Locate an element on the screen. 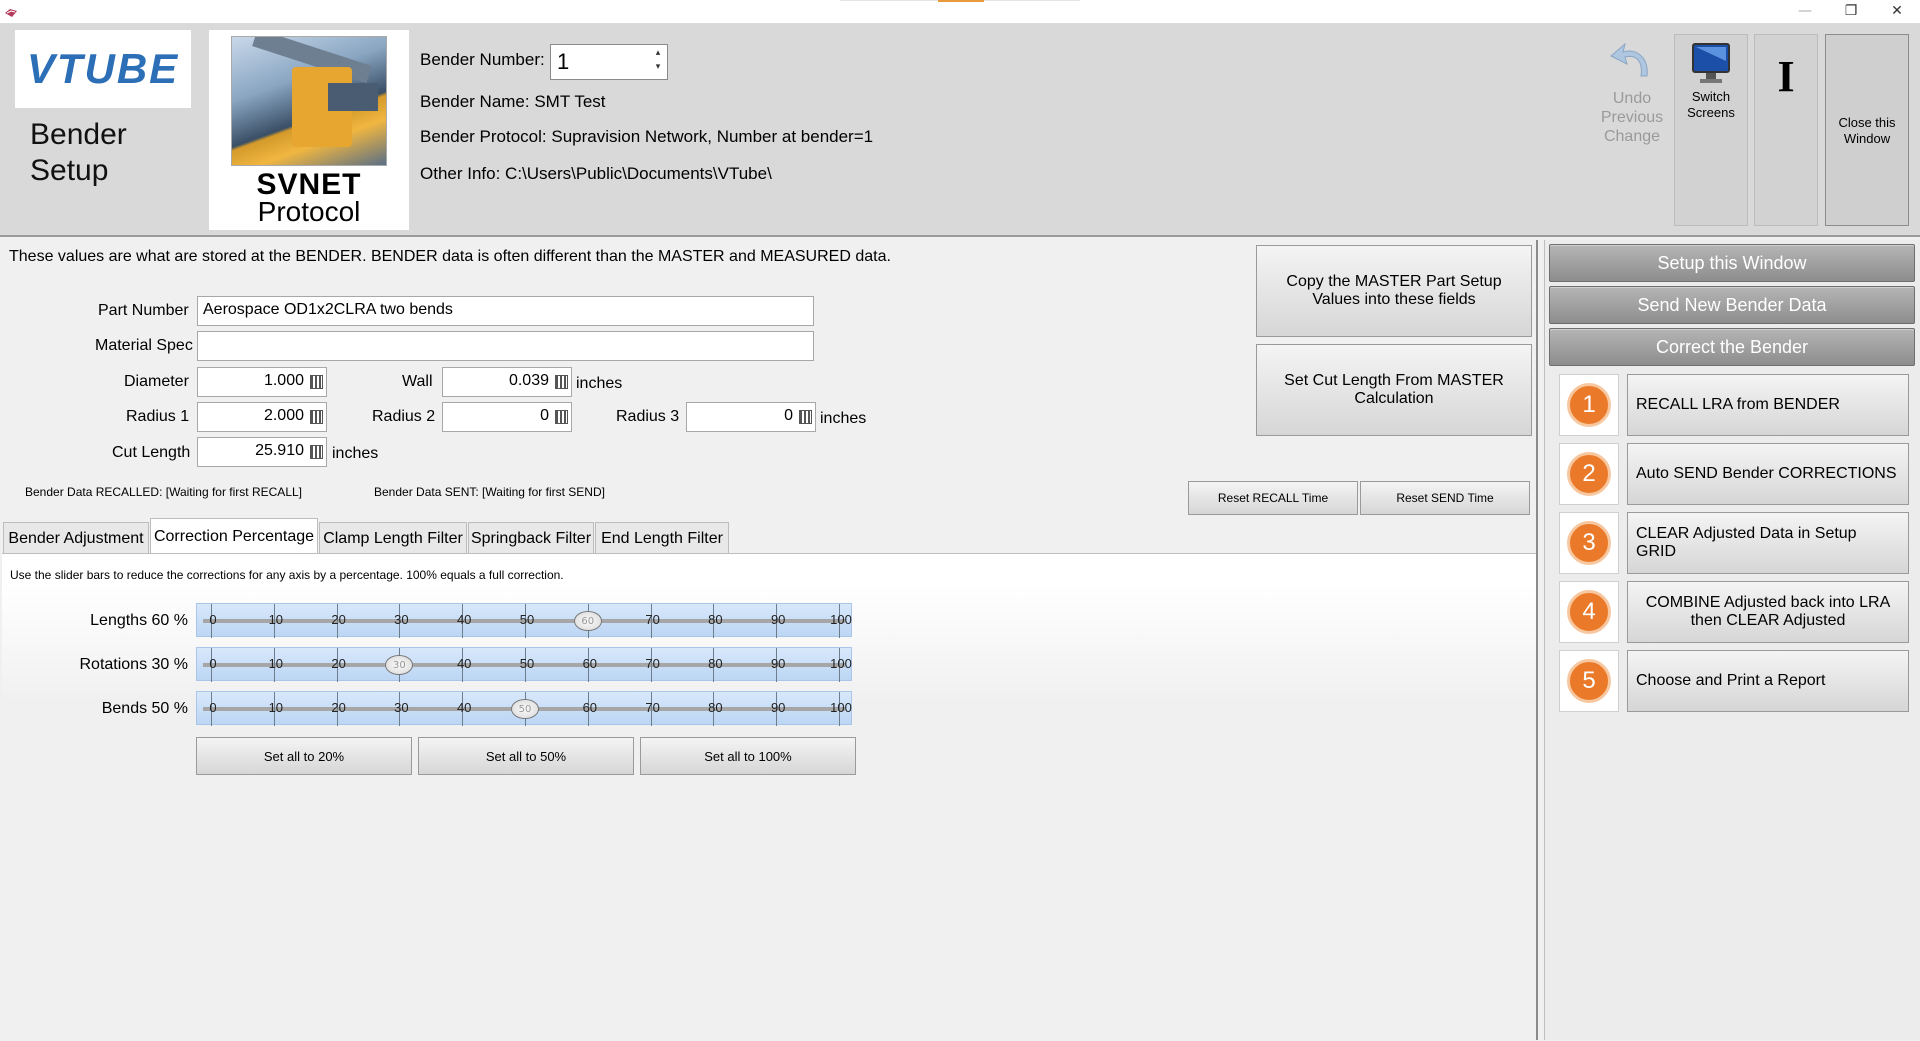 This screenshot has width=1920, height=1041. set-all-50-button: Set all to 50% is located at coordinates (526, 756).